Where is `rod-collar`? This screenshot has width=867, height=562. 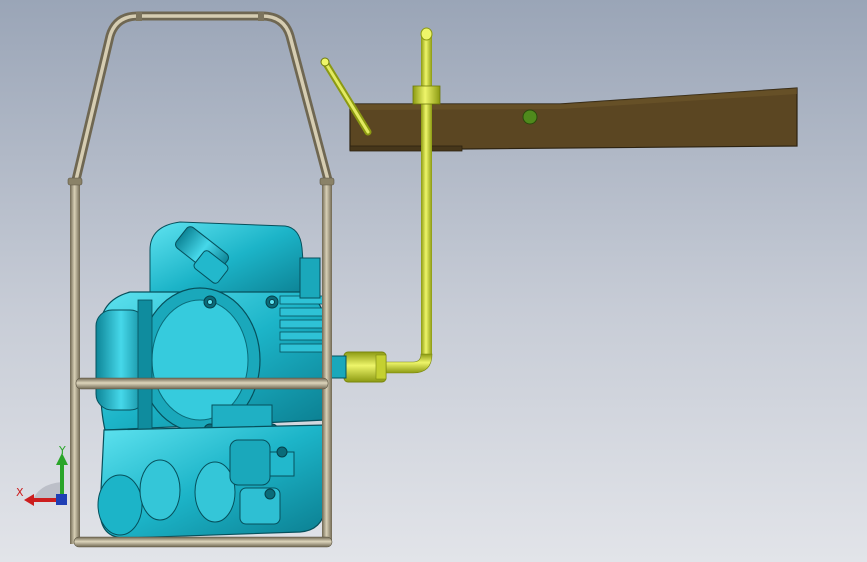 rod-collar is located at coordinates (426, 95).